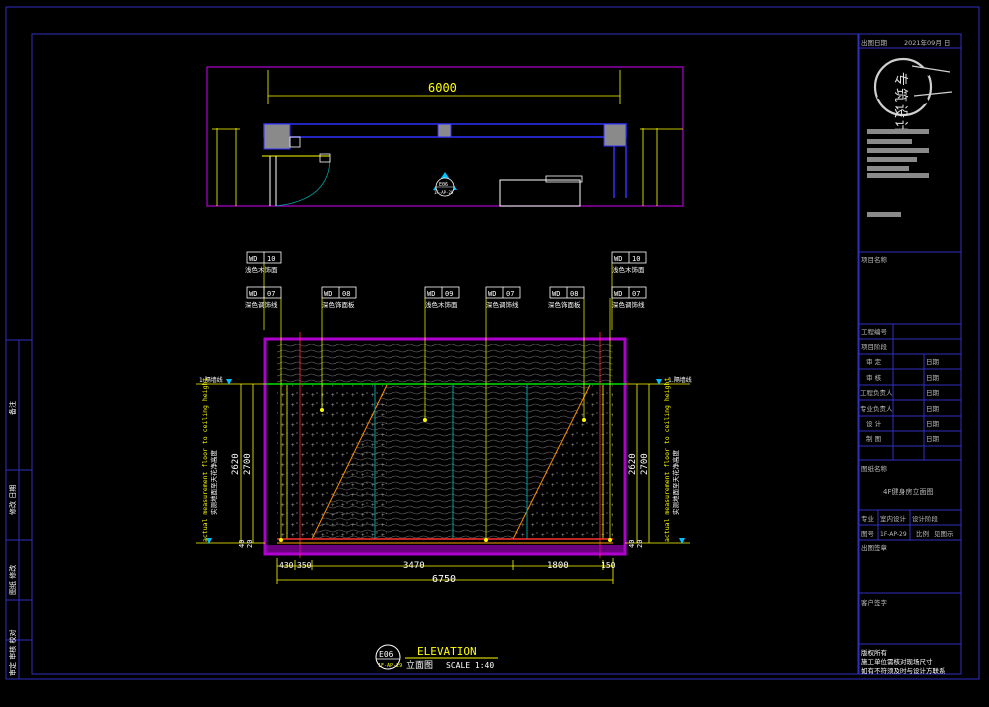  I want to click on drawing-title: E06 1F-AP-29 ELEVATION 立面图 SCALE 1:40, so click(436, 657).